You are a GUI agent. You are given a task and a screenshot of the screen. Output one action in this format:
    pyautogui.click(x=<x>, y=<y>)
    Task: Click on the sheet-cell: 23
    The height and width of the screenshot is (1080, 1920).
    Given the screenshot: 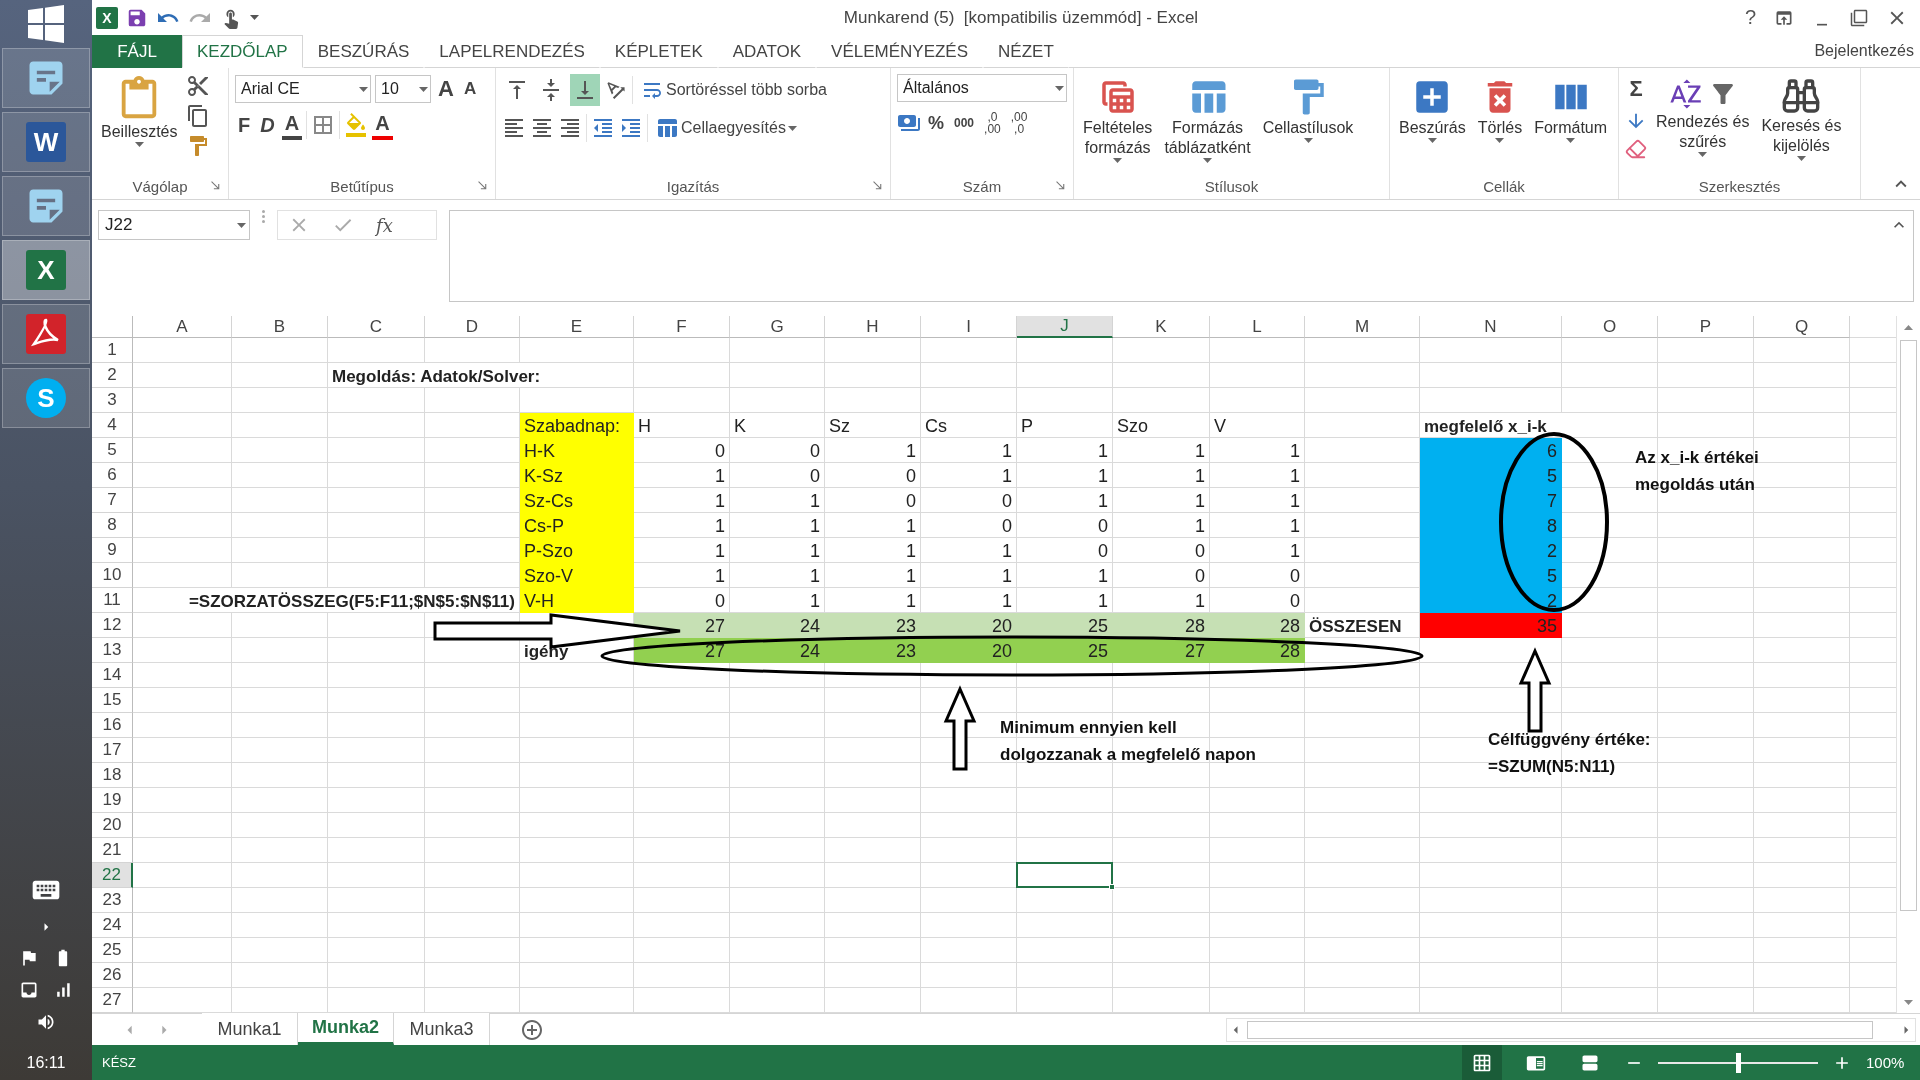 What is the action you would take?
    pyautogui.click(x=873, y=650)
    